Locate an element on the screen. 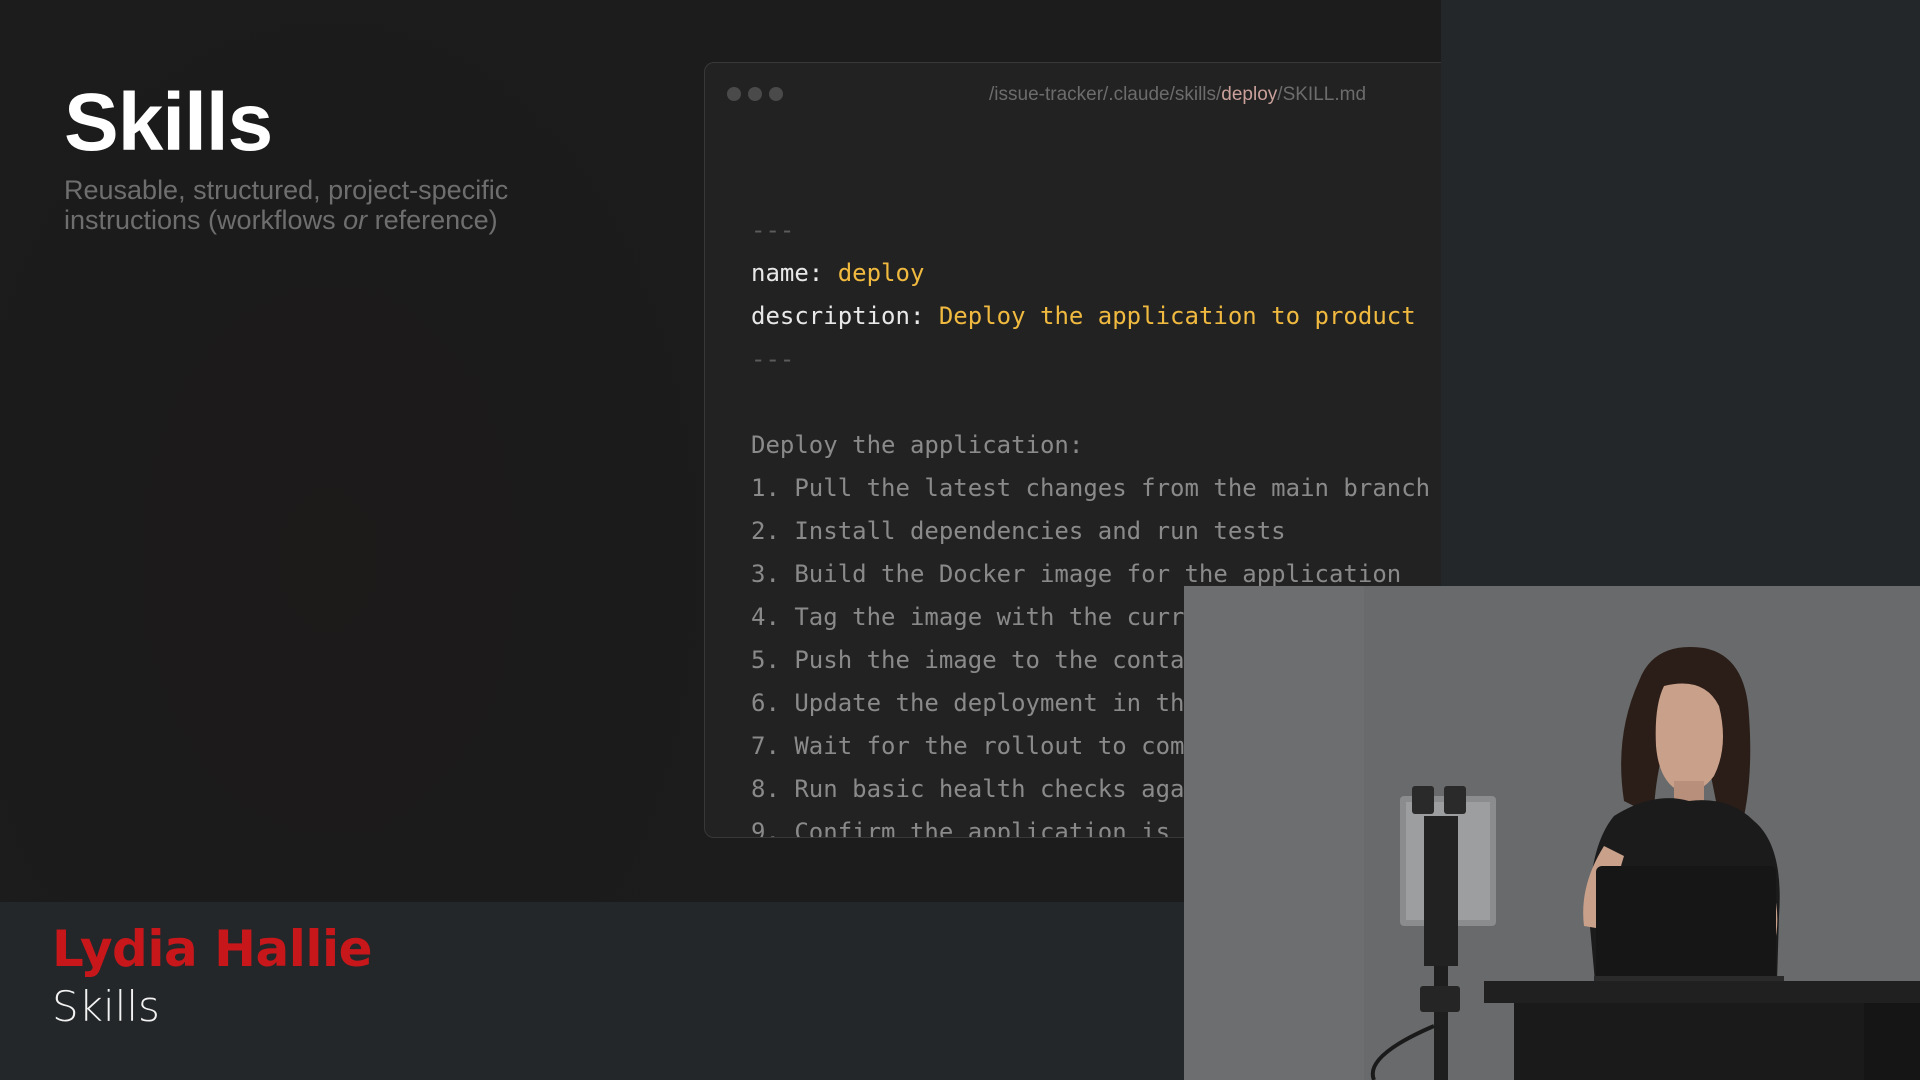 The height and width of the screenshot is (1080, 1920). code-line-text: Deploy the application: is located at coordinates (917, 445).